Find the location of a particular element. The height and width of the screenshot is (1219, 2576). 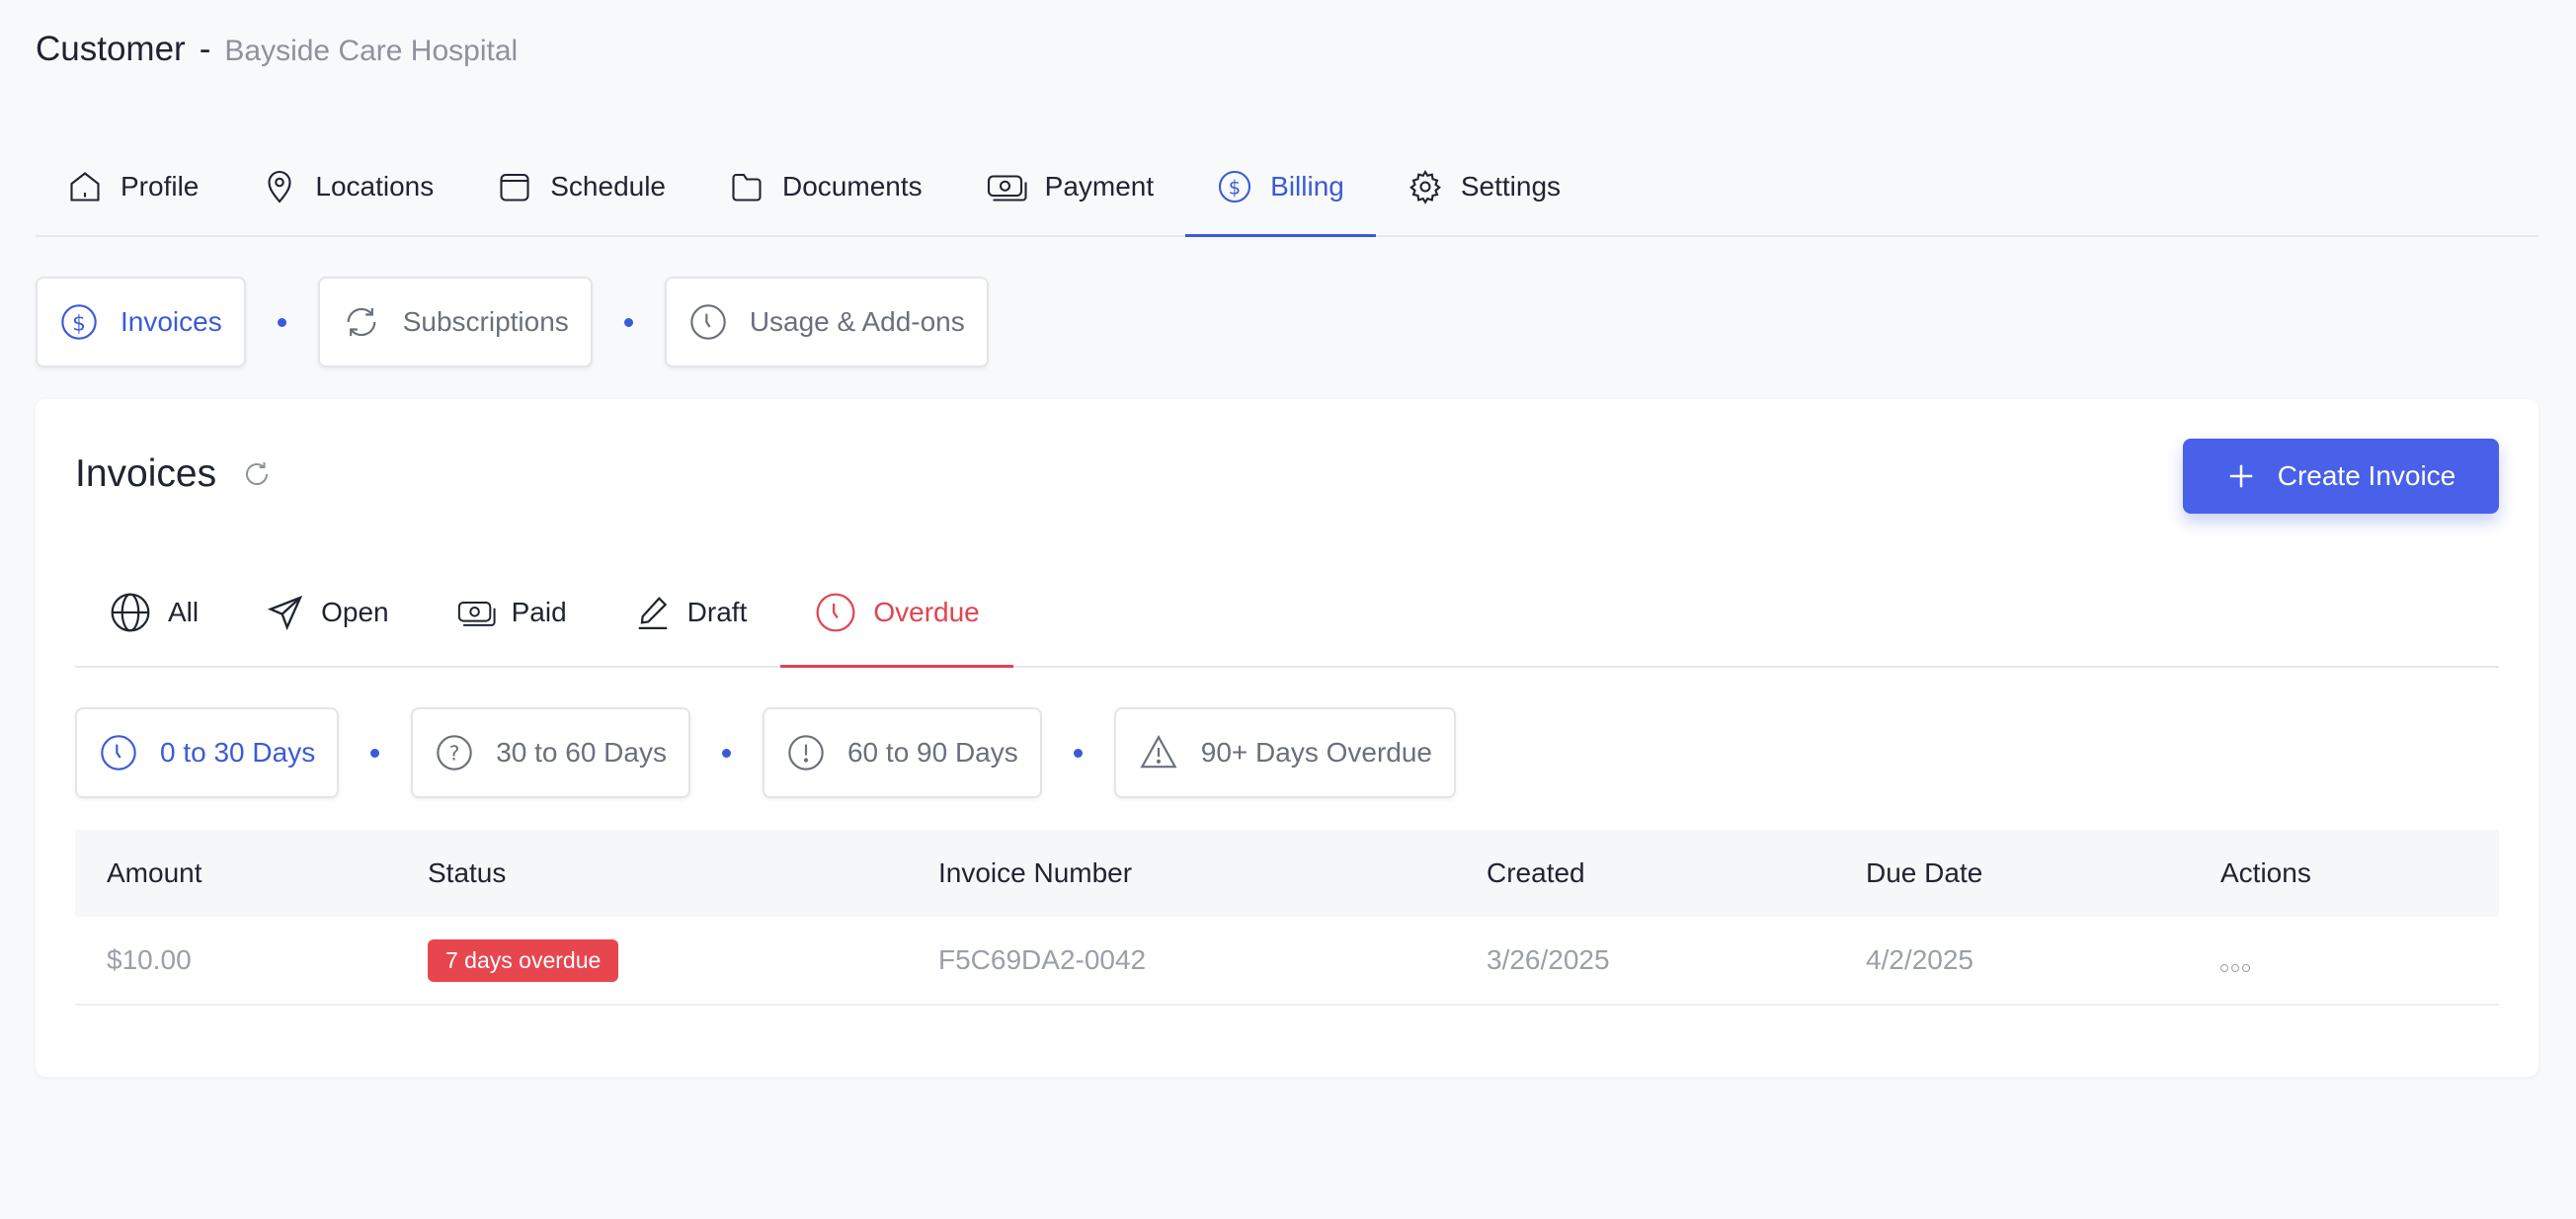

filter-60-90-days: 60 to 90 Days is located at coordinates (902, 752).